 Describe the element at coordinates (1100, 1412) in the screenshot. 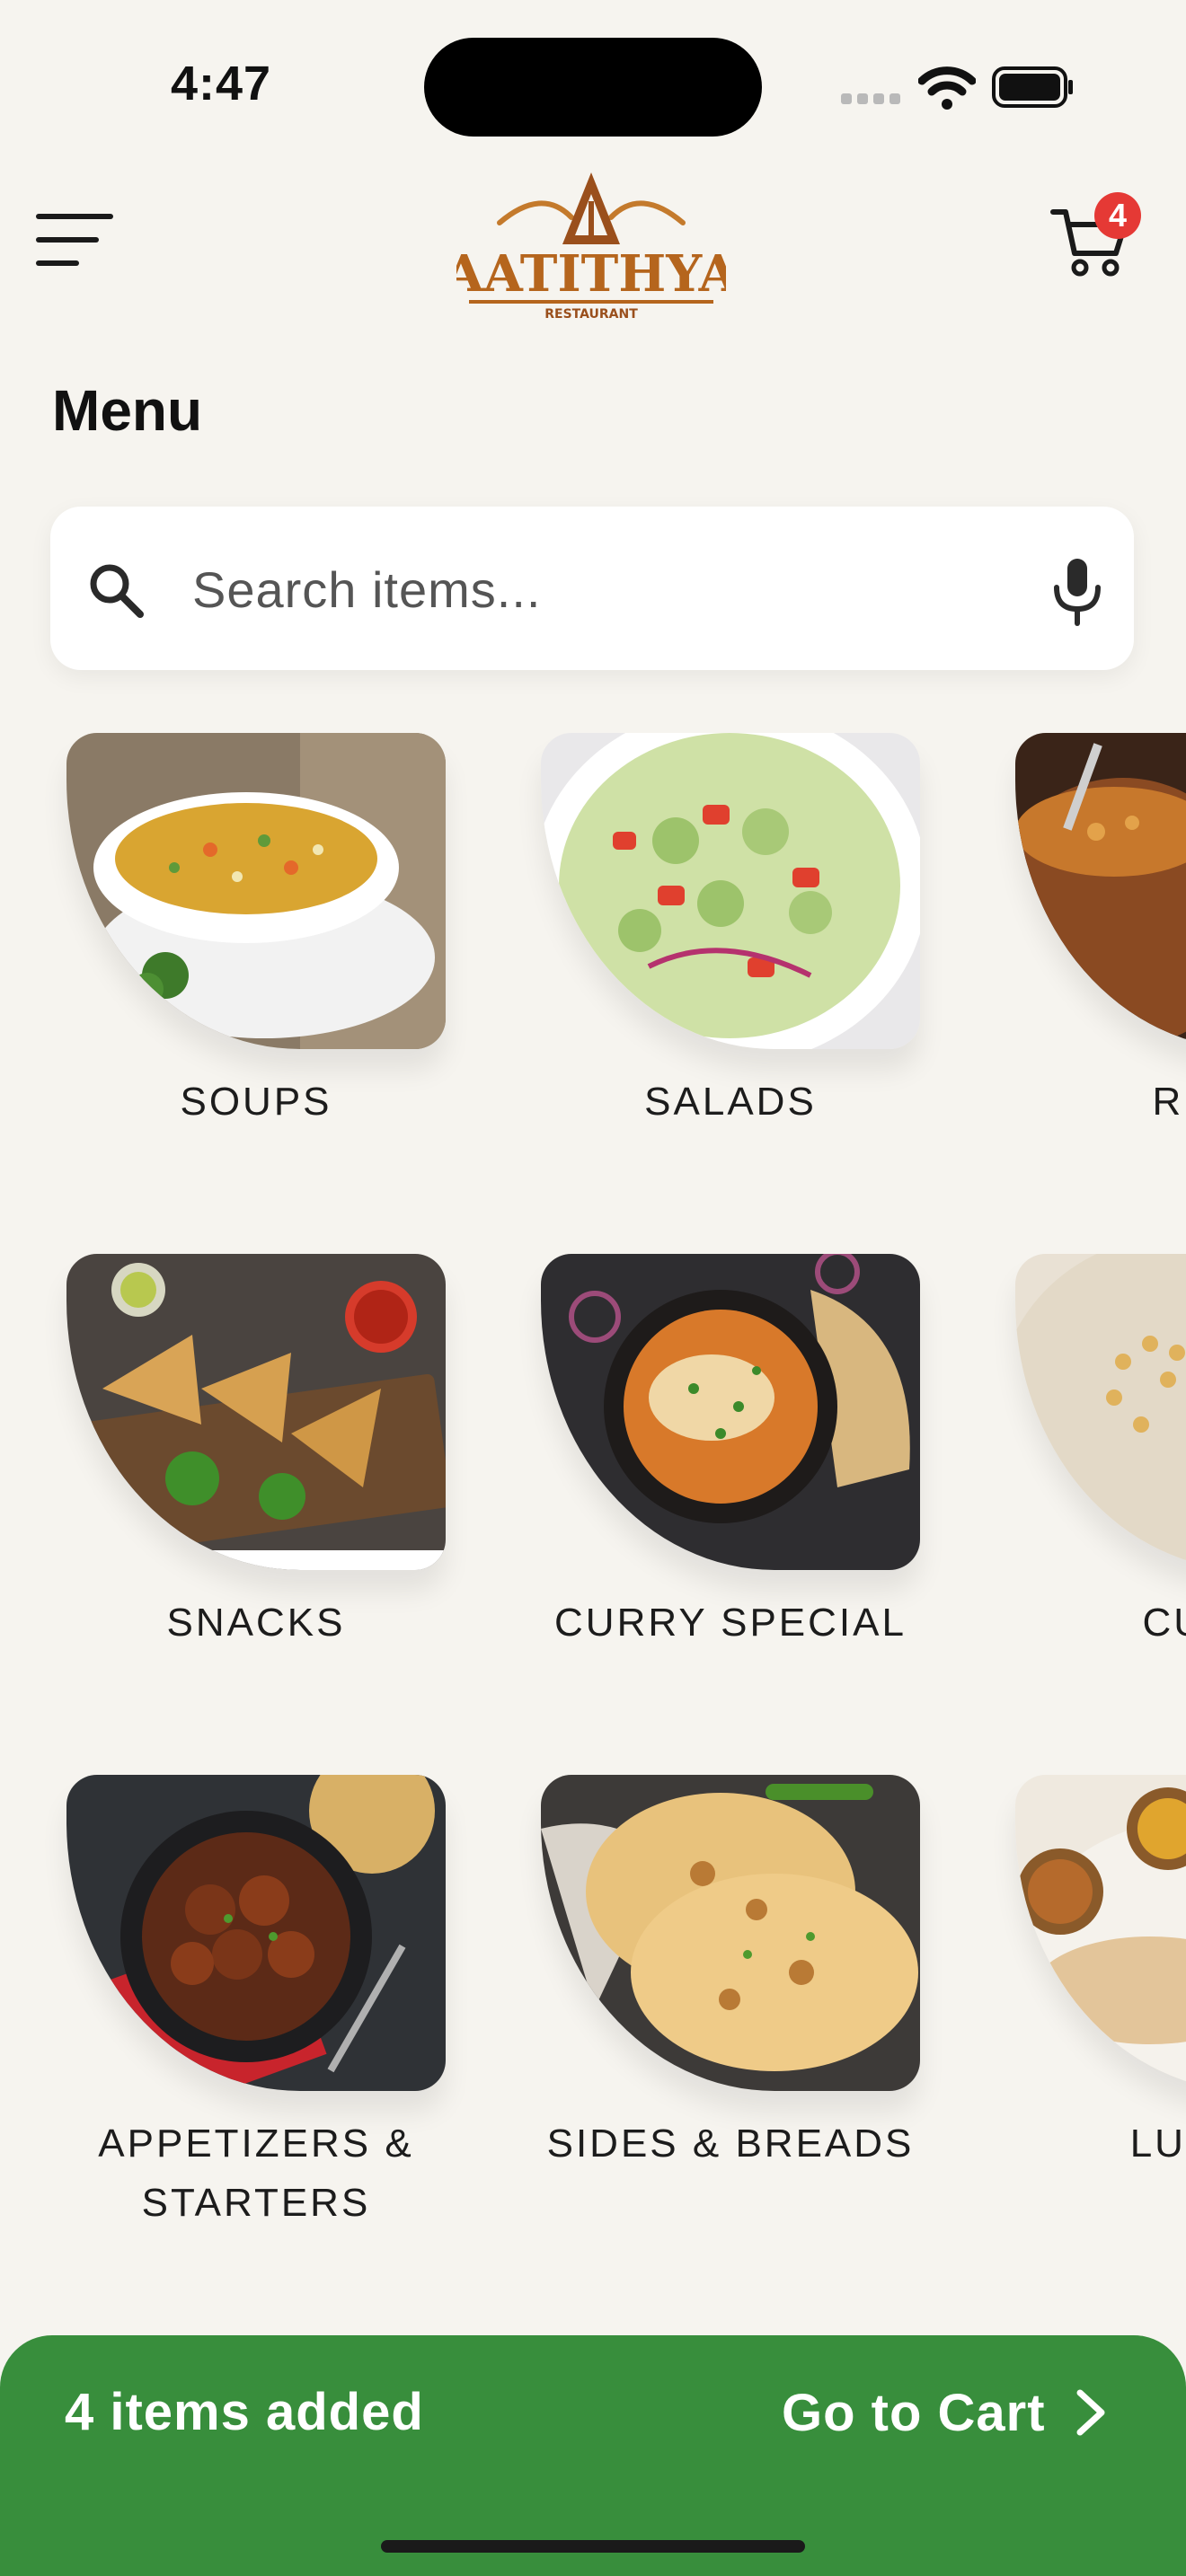

I see `curd-image` at that location.